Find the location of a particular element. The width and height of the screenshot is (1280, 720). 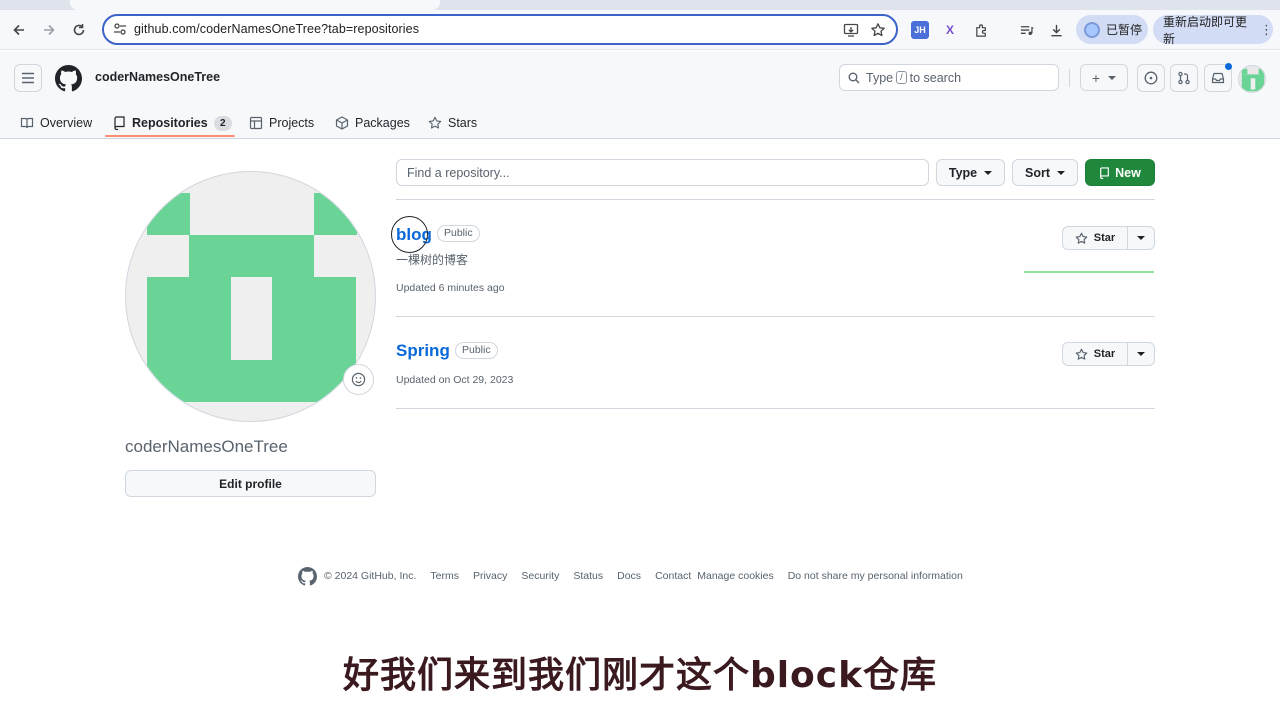

profile-avatar is located at coordinates (250, 296).